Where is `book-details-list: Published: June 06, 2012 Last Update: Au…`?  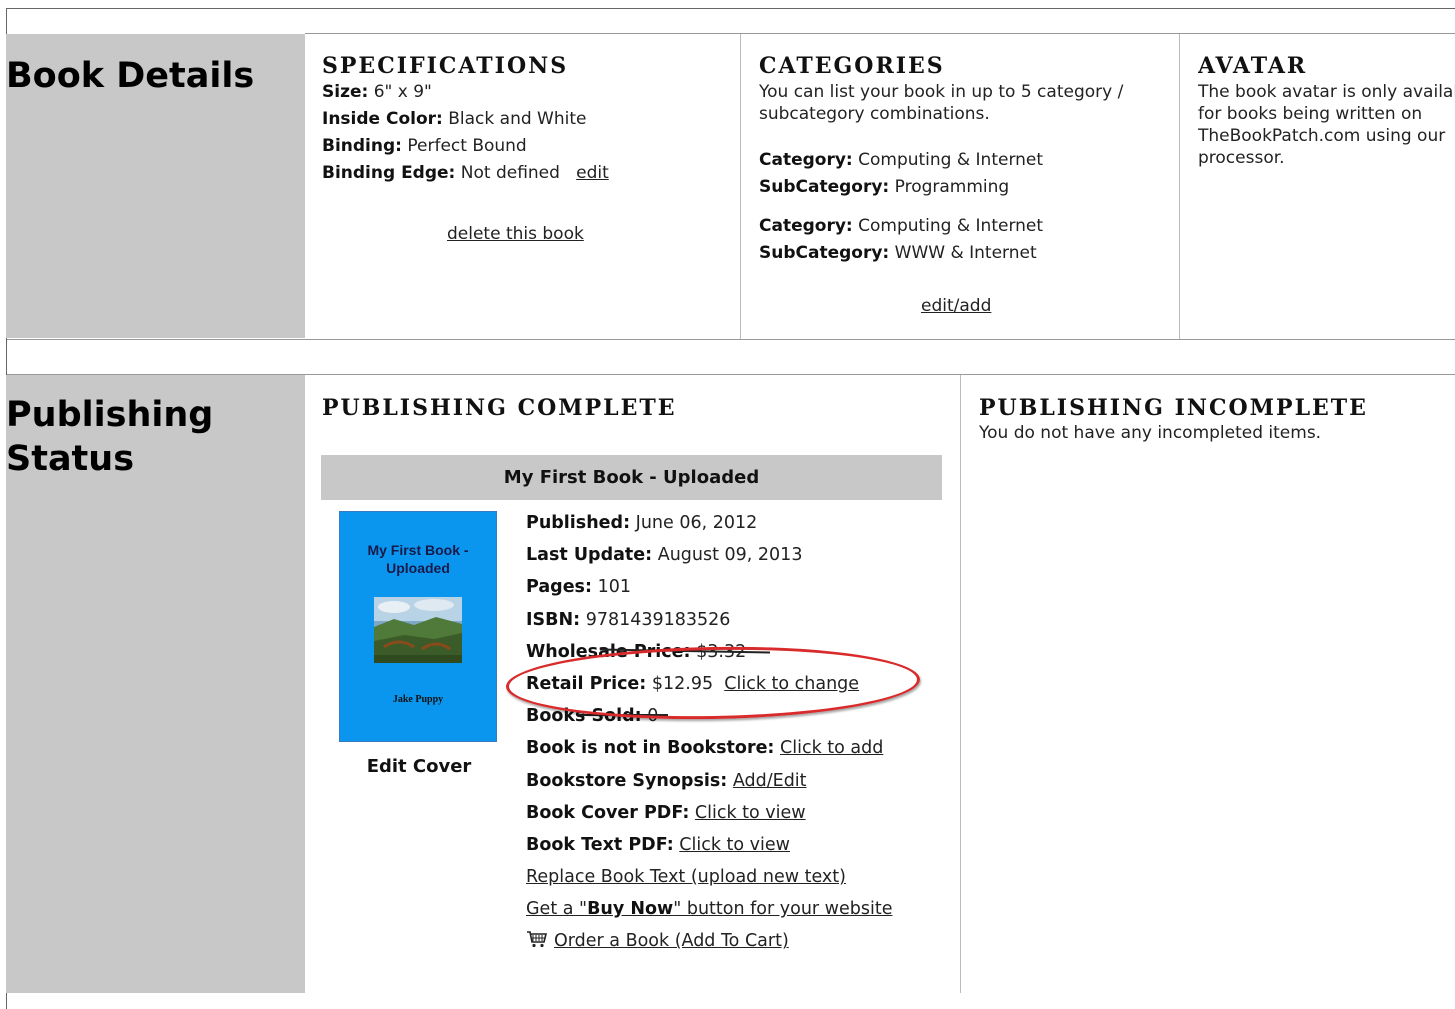 book-details-list: Published: June 06, 2012 Last Update: Au… is located at coordinates (709, 733).